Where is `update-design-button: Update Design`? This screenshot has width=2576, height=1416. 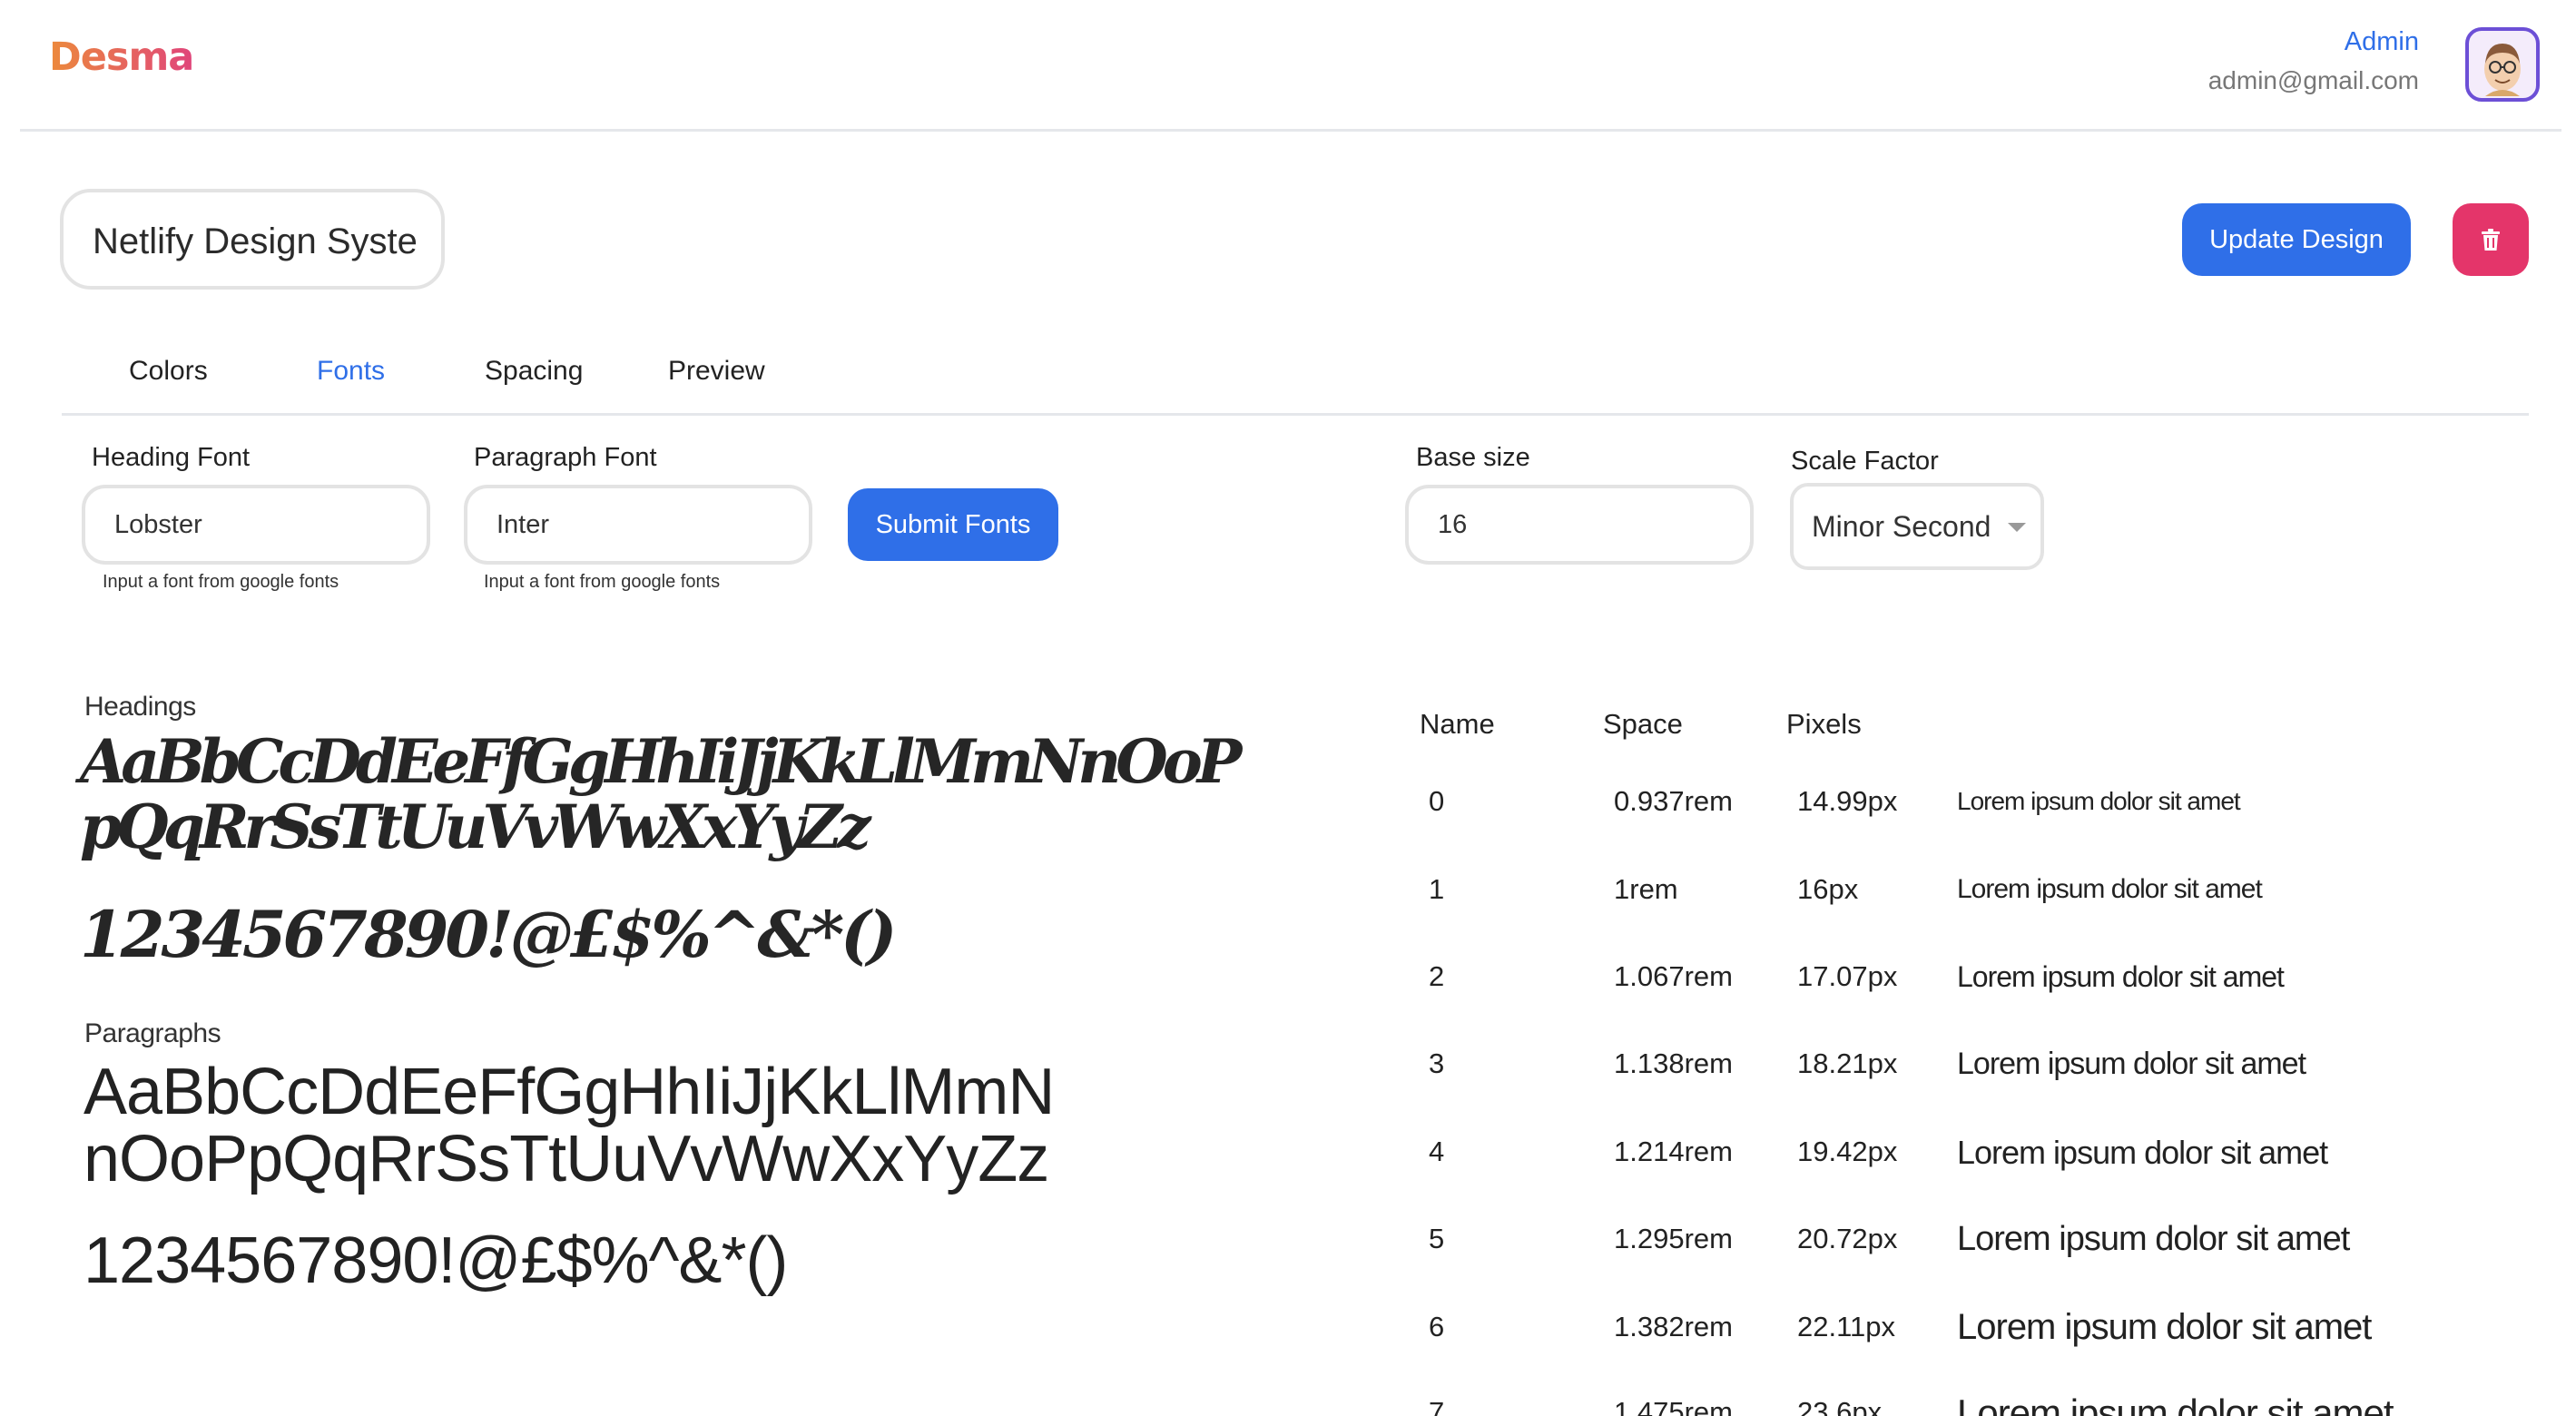
update-design-button: Update Design is located at coordinates (2296, 239).